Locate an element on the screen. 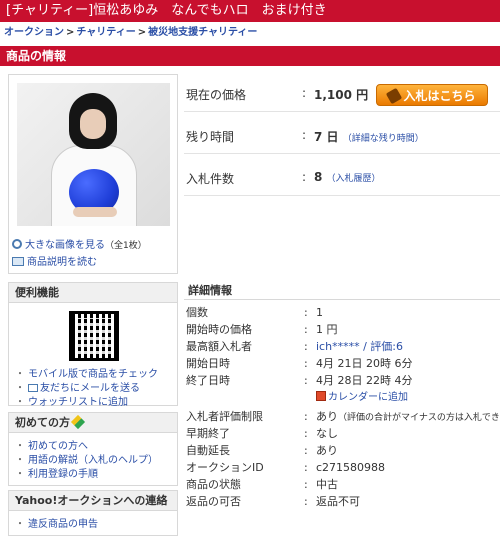 The image size is (500, 540). bid-button: 入札はこちら is located at coordinates (432, 95).